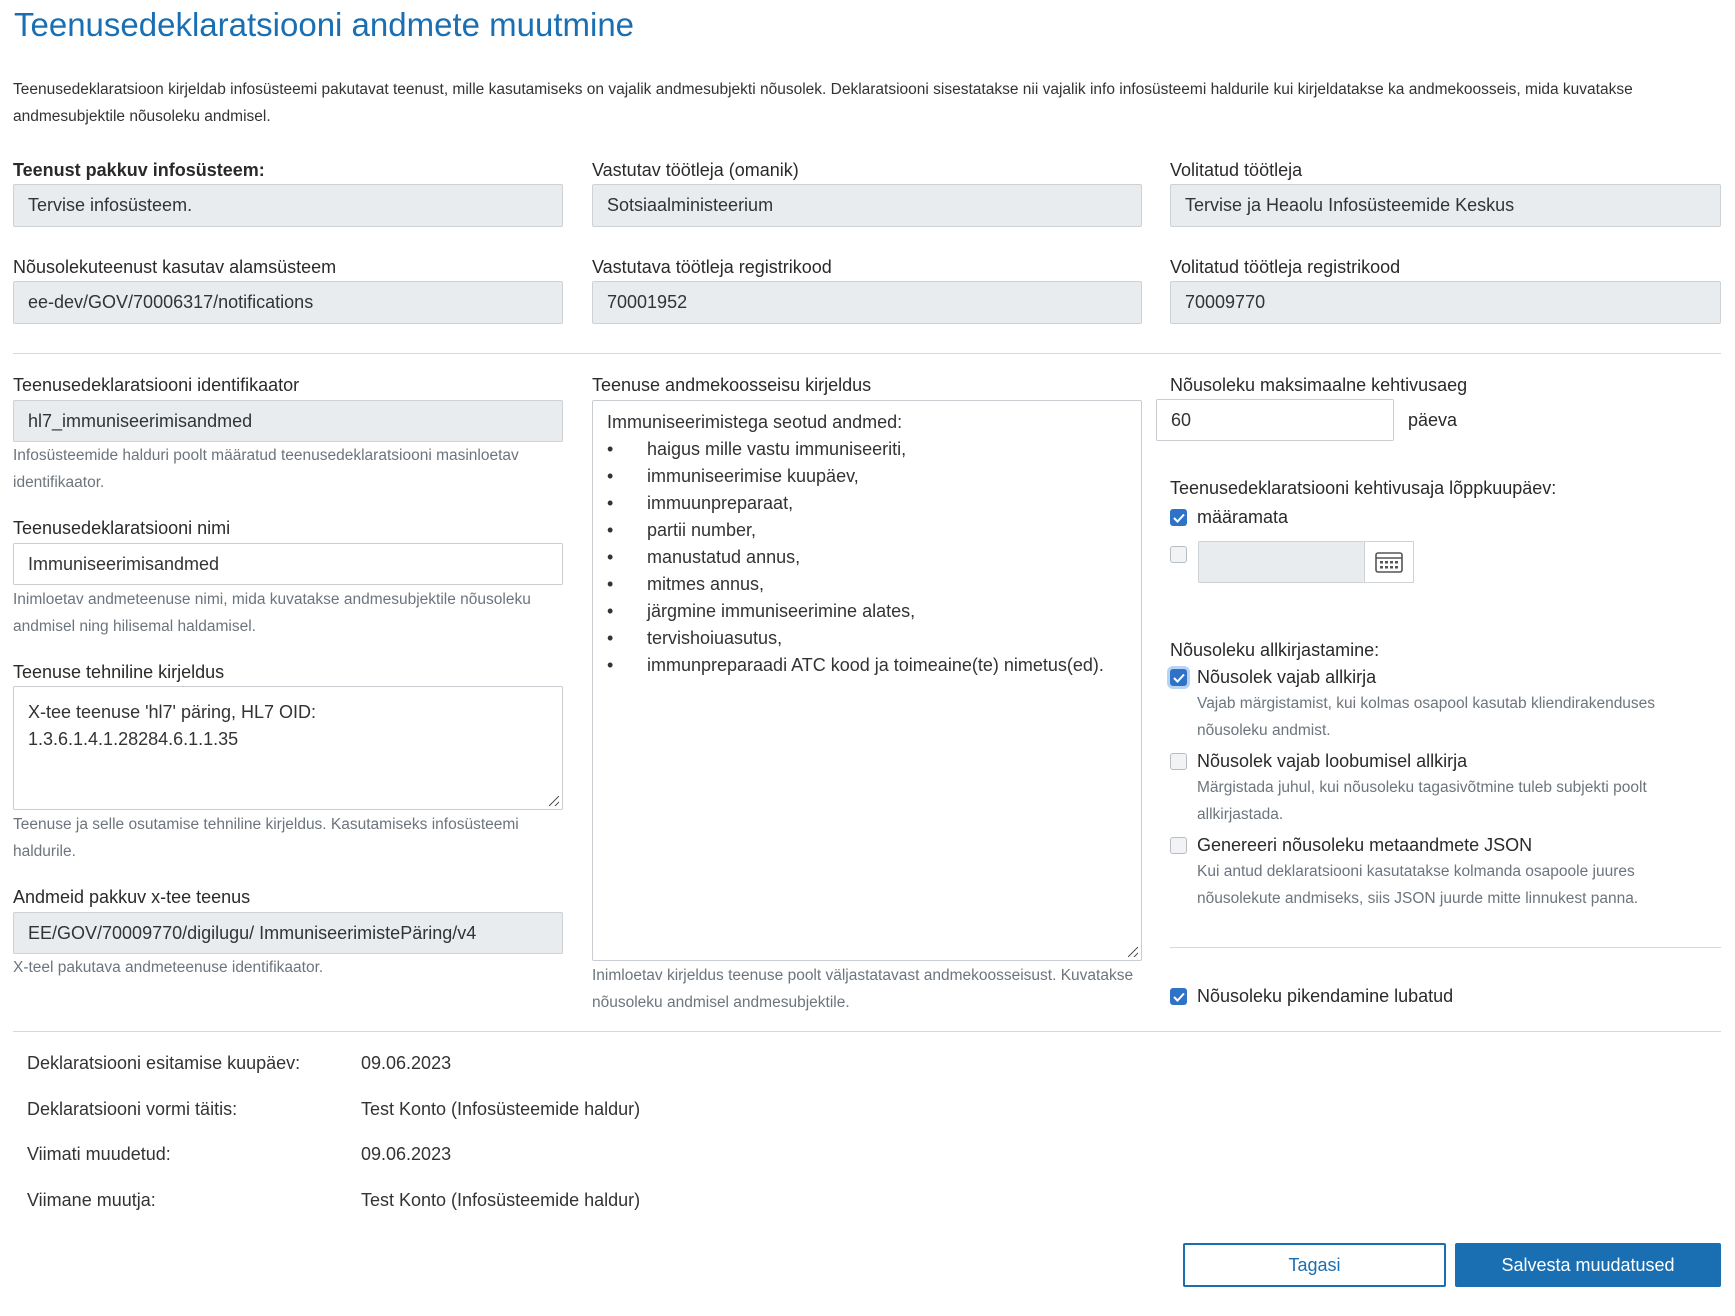  I want to click on description-item-text: immuniseerimise kuupäev,, so click(753, 476).